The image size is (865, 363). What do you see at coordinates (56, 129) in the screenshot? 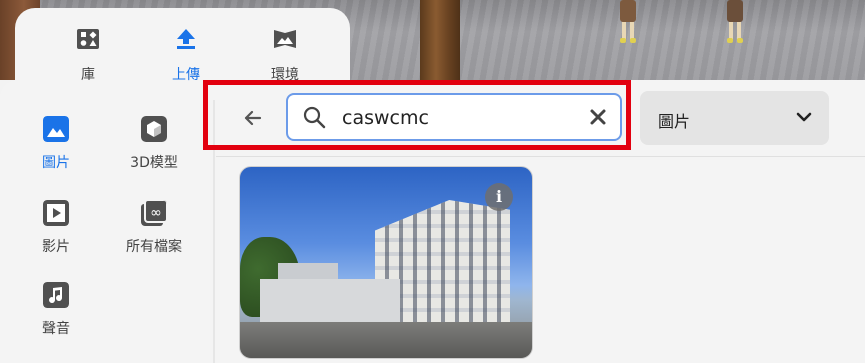
I see `image-icon` at bounding box center [56, 129].